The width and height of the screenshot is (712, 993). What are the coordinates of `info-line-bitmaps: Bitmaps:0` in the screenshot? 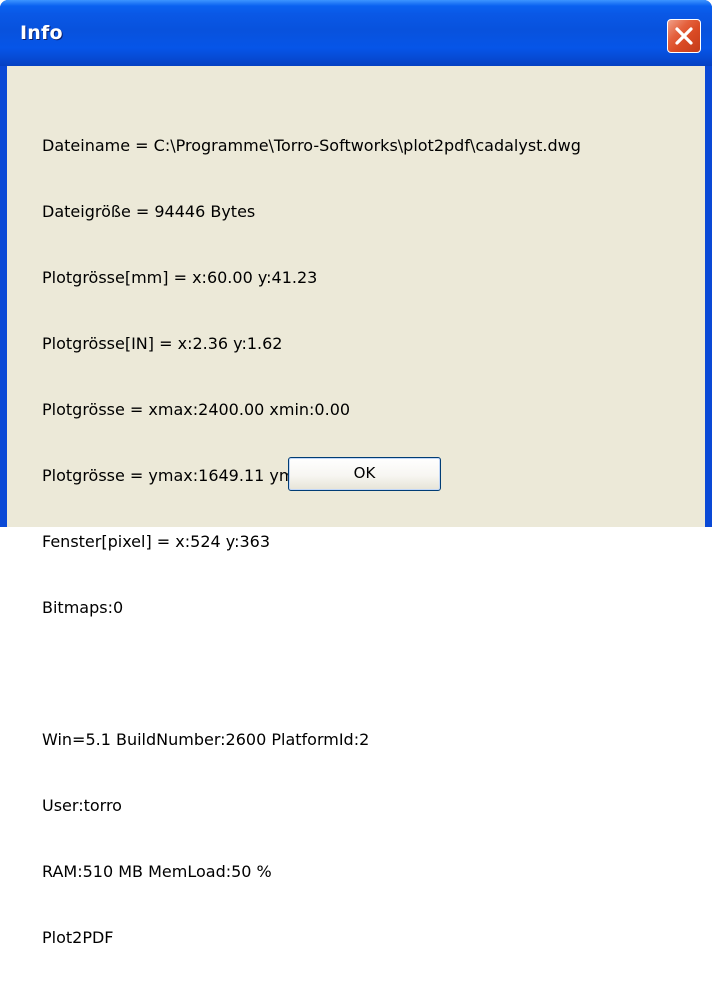 It's located at (83, 607).